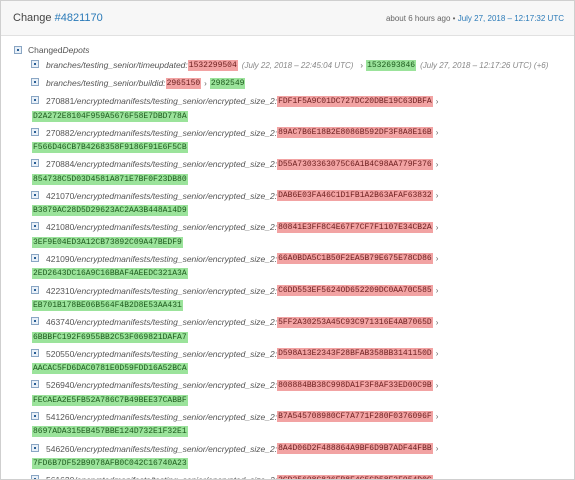 This screenshot has height=480, width=575. Describe the element at coordinates (303, 400) in the screenshot. I see `entry-line-new: FECAEA2E5FB52A786C7B49BEE37CABBF` at that location.